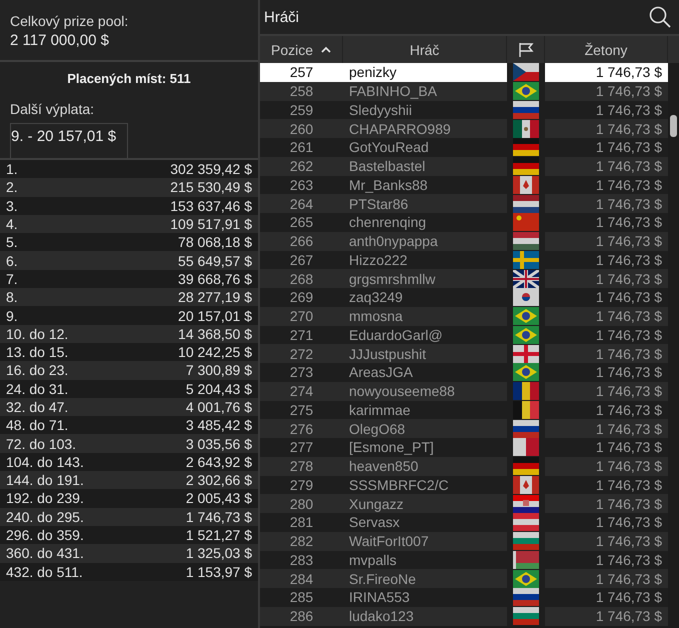 Image resolution: width=679 pixels, height=628 pixels. What do you see at coordinates (301, 597) in the screenshot?
I see `position-cell-text: 285` at bounding box center [301, 597].